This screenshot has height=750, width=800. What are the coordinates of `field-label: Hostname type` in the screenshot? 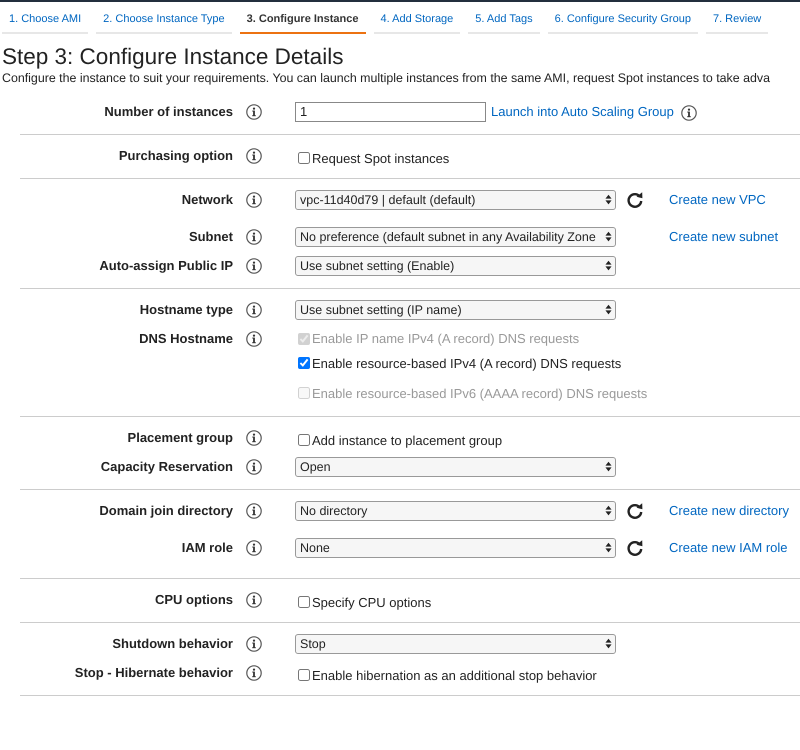 It's located at (185, 309).